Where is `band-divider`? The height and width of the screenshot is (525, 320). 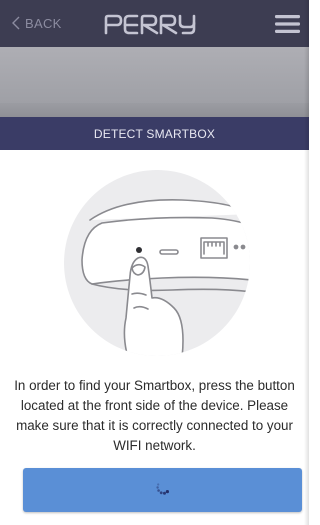 band-divider is located at coordinates (154, 110).